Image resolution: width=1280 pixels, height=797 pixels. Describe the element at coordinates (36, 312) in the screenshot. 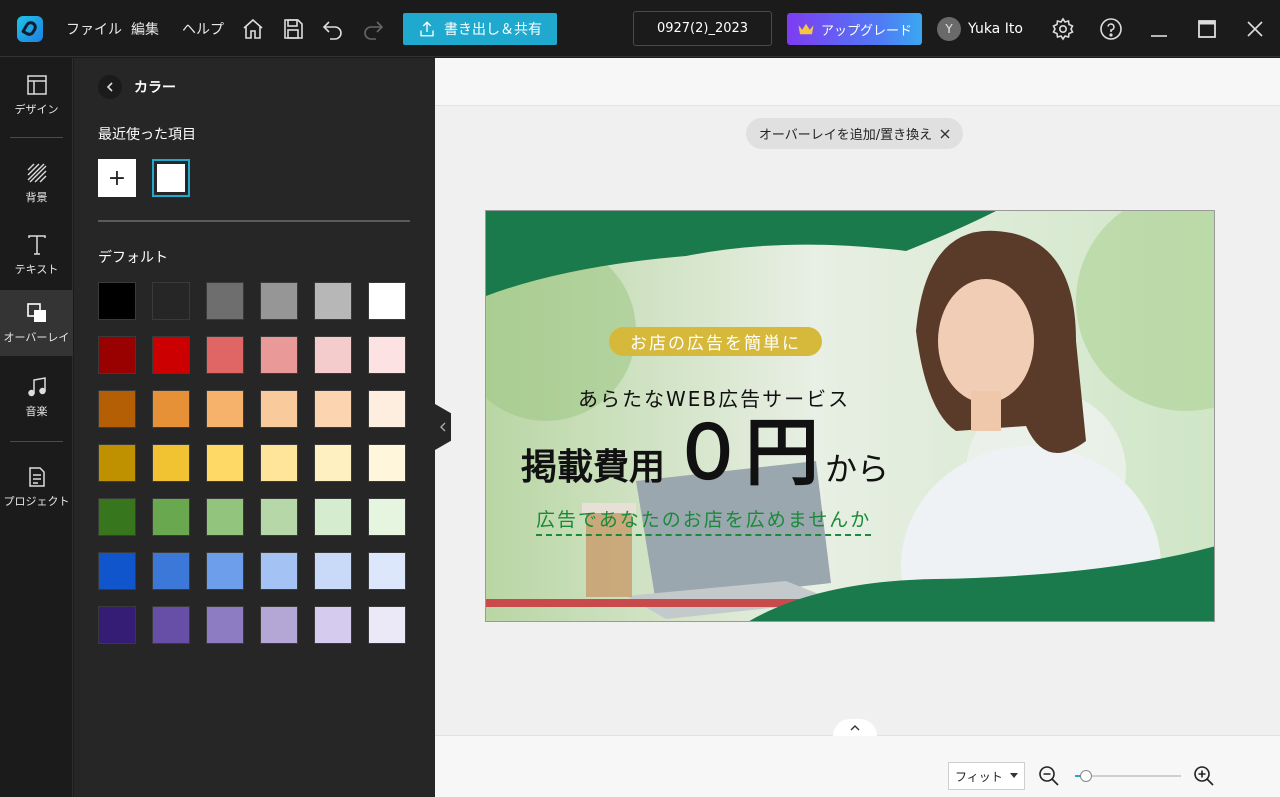

I see `overlay-squares-icon` at that location.